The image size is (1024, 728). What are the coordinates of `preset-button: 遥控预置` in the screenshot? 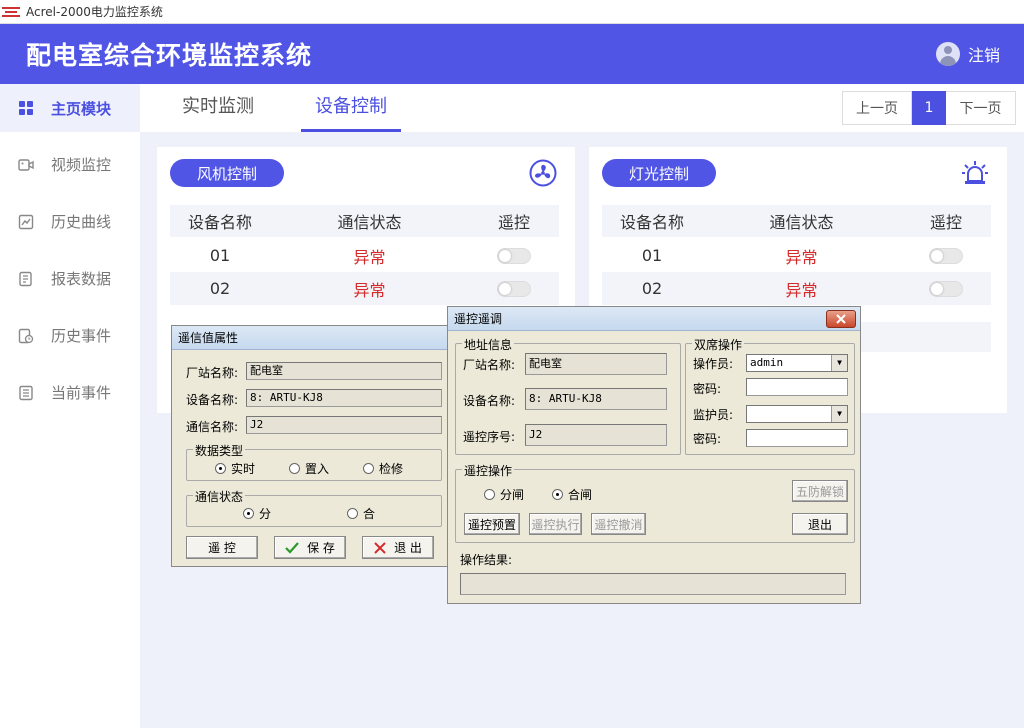 It's located at (492, 524).